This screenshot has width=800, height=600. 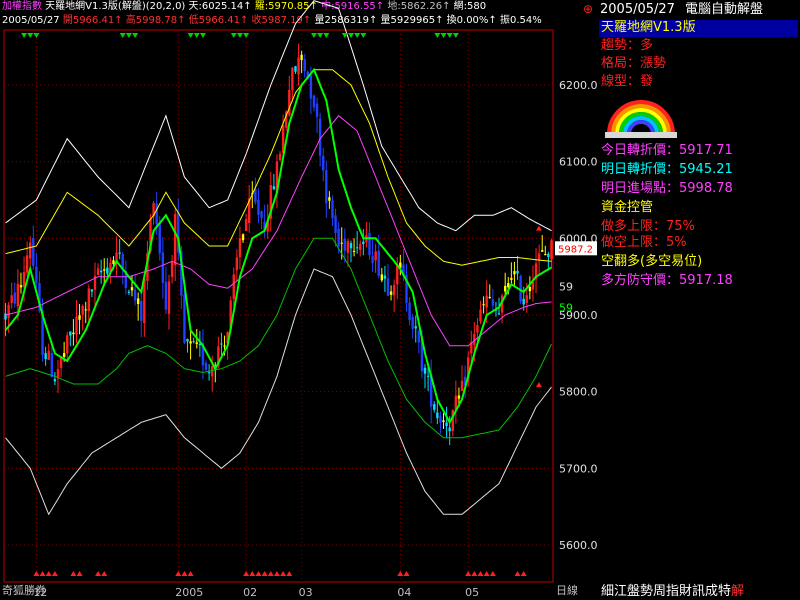 What do you see at coordinates (667, 150) in the screenshot?
I see `today-turn-price: 今日轉折價：5917.71` at bounding box center [667, 150].